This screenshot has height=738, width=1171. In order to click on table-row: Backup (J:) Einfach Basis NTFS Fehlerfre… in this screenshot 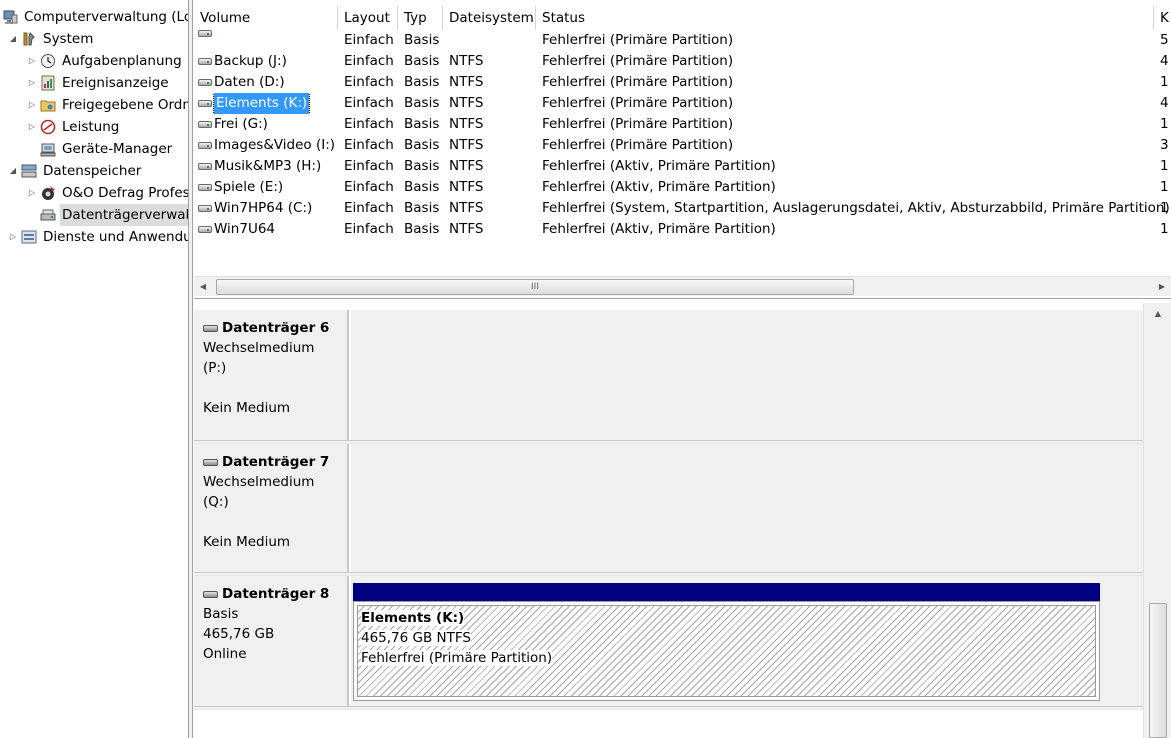, I will do `click(682, 61)`.